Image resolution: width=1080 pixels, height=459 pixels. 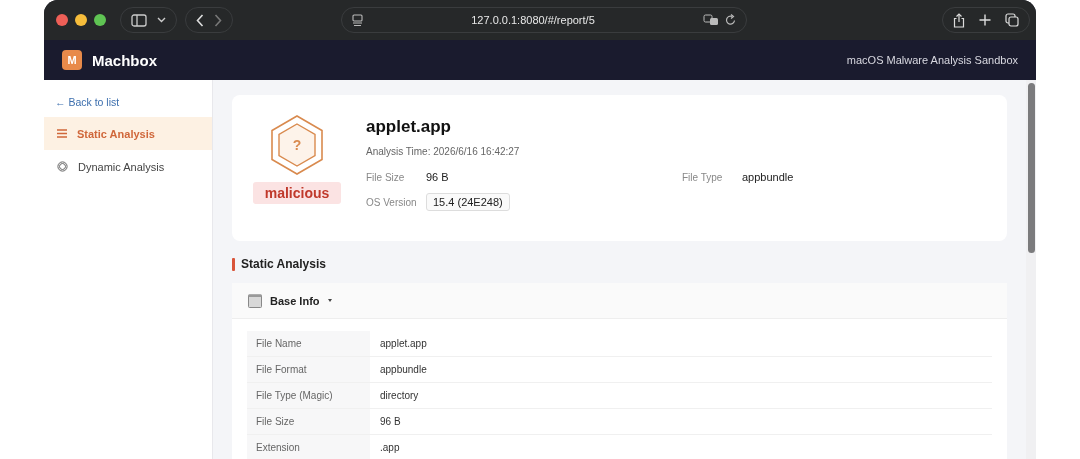 What do you see at coordinates (386, 177) in the screenshot?
I see `field-label: File Size` at bounding box center [386, 177].